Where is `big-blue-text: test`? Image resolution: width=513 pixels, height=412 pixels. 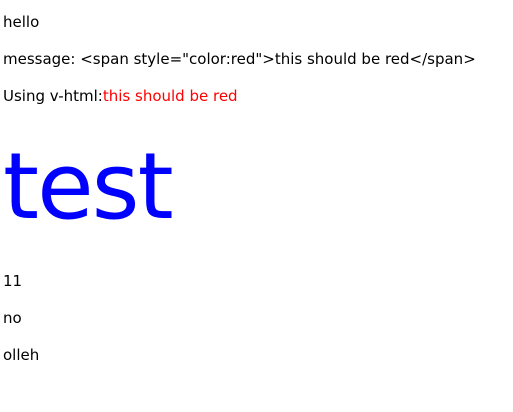 big-blue-text: test is located at coordinates (88, 186).